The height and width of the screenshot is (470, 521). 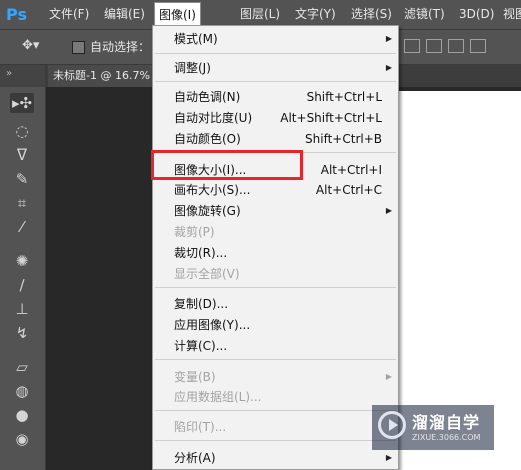 What do you see at coordinates (344, 97) in the screenshot?
I see `menu-item-shortcut: Shift+Ctrl+L` at bounding box center [344, 97].